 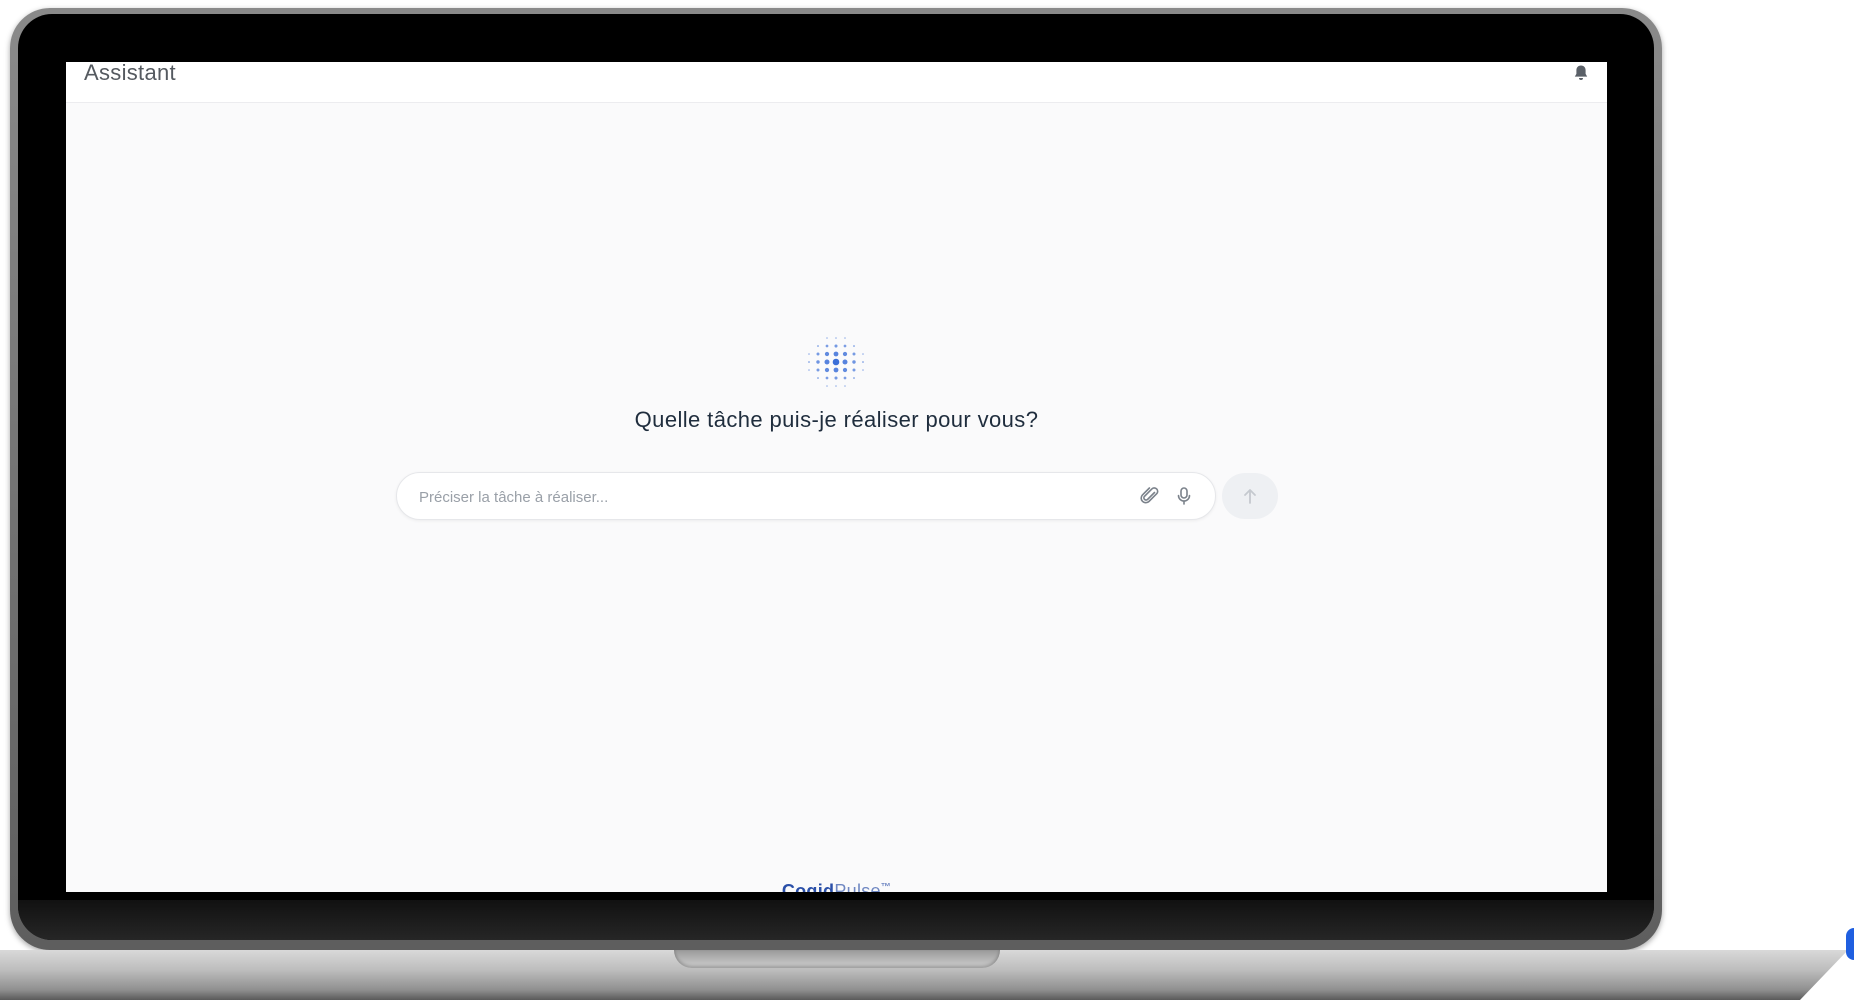 What do you see at coordinates (836, 920) in the screenshot?
I see `bezel-bottom` at bounding box center [836, 920].